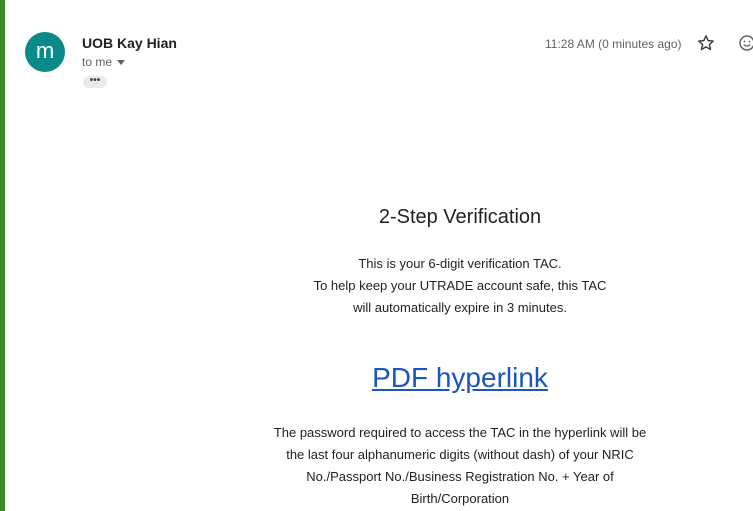 This screenshot has height=511, width=753. I want to click on emoji-reaction-icon, so click(745, 43).